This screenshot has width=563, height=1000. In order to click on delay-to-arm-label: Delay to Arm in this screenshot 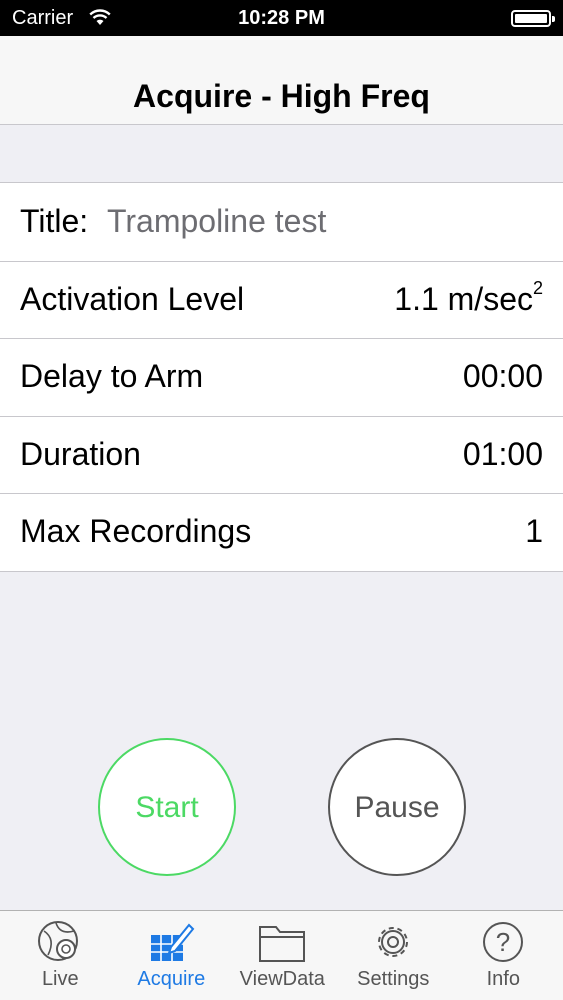, I will do `click(112, 376)`.